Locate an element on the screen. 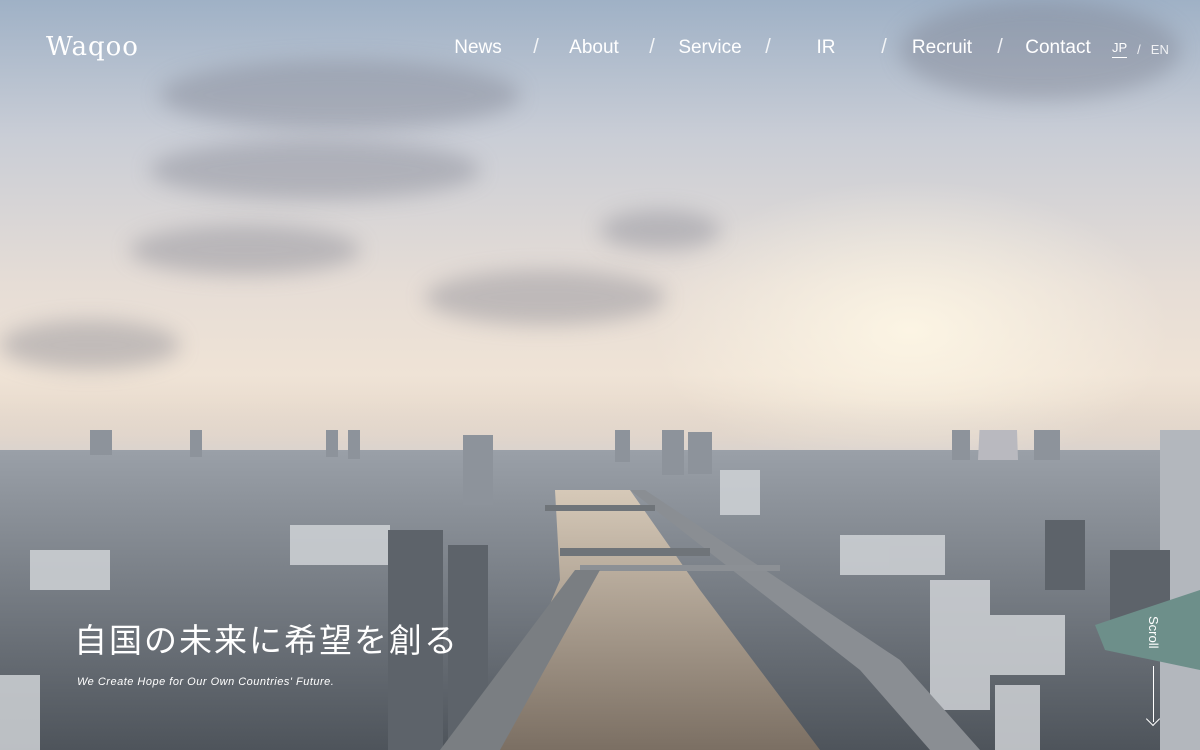 This screenshot has height=750, width=1200. language-jp-link: JP is located at coordinates (1120, 49).